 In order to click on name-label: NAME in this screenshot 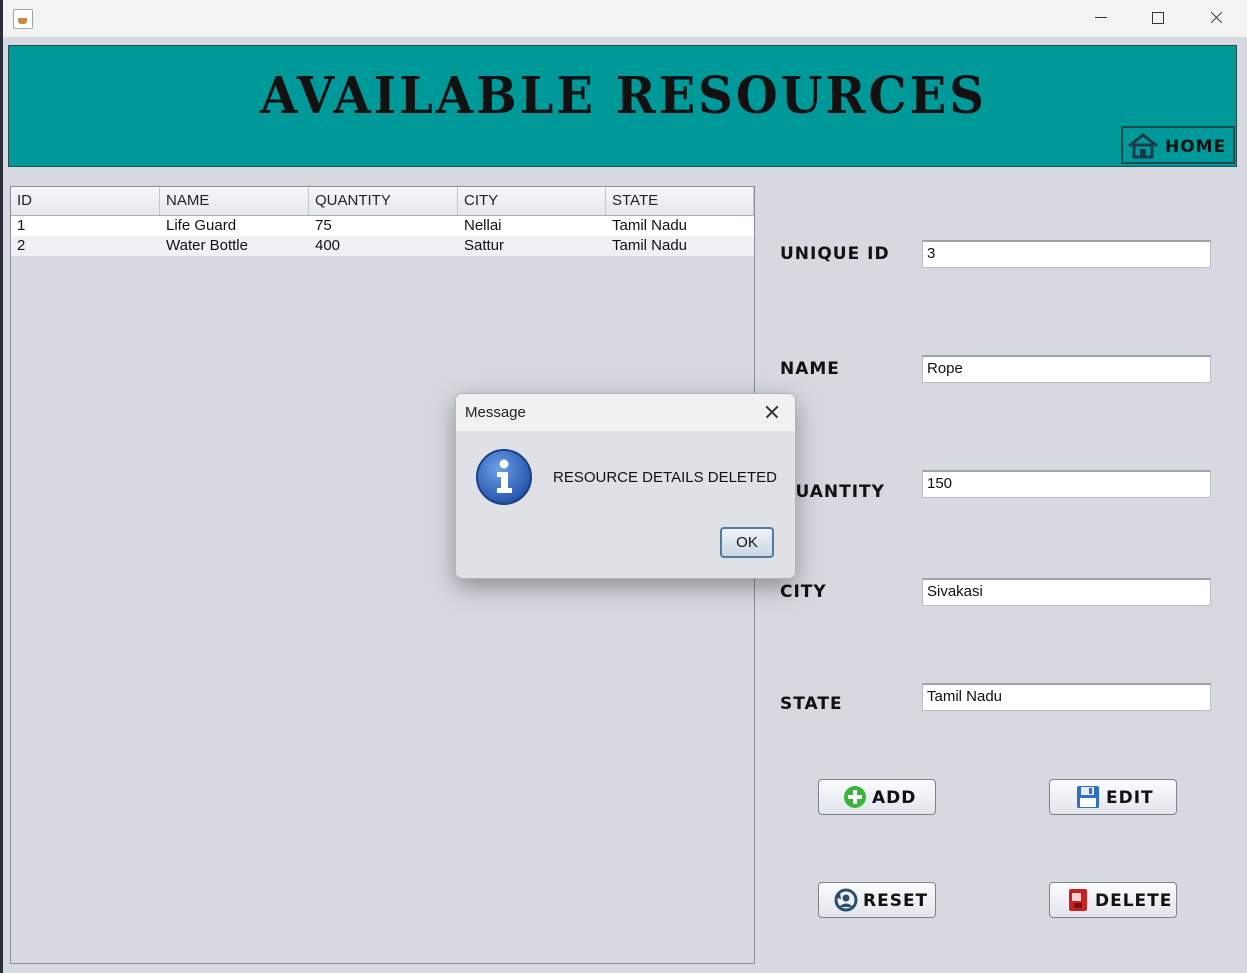, I will do `click(810, 369)`.